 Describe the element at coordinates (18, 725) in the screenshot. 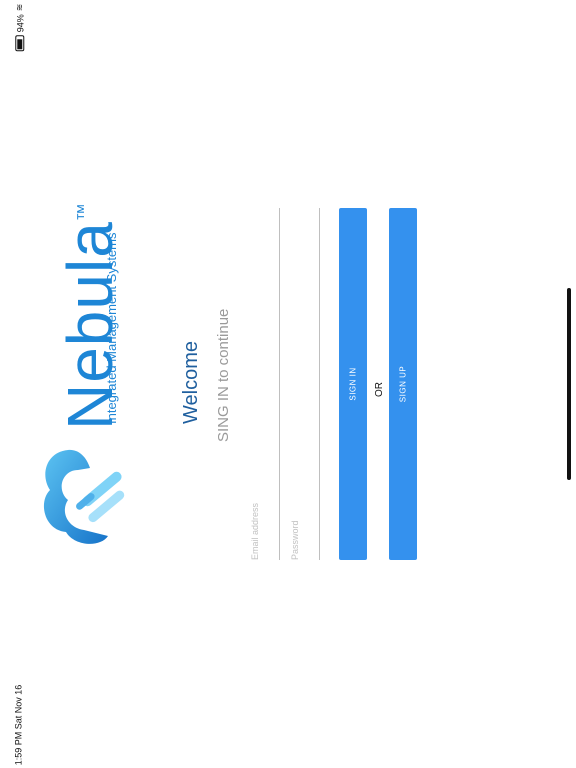

I see `status-time-date: 1:59 PM Sat Nov 16` at that location.